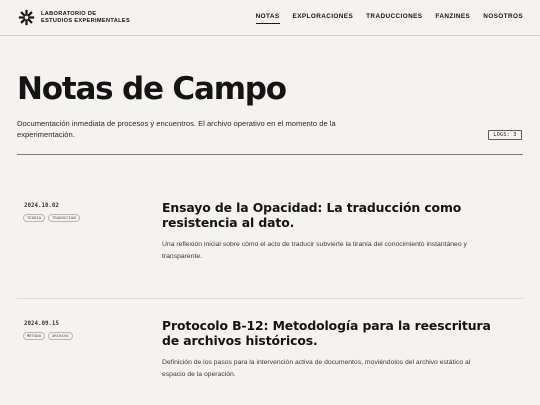 This screenshot has width=540, height=405. I want to click on nav-item-traducciones: TRADUCCIONES, so click(394, 16).